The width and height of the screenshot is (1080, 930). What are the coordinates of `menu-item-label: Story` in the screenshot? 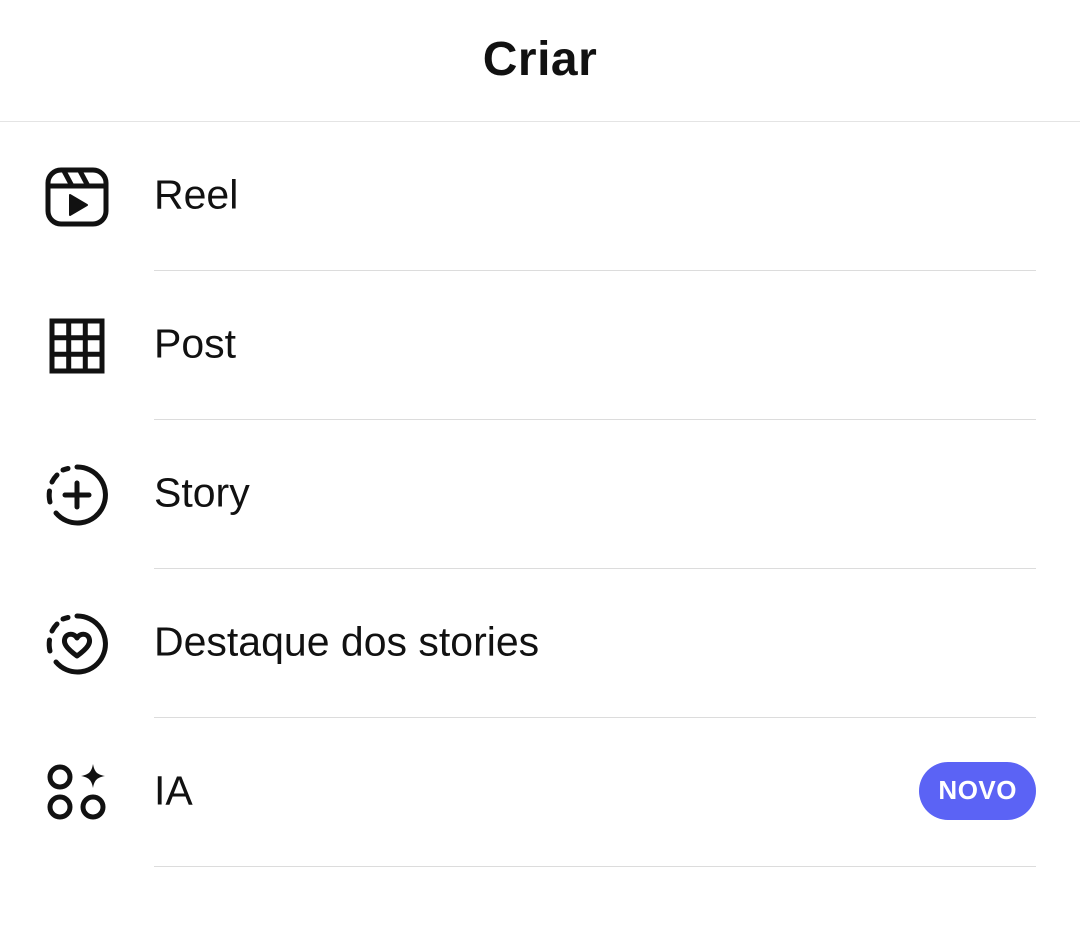 It's located at (202, 492).